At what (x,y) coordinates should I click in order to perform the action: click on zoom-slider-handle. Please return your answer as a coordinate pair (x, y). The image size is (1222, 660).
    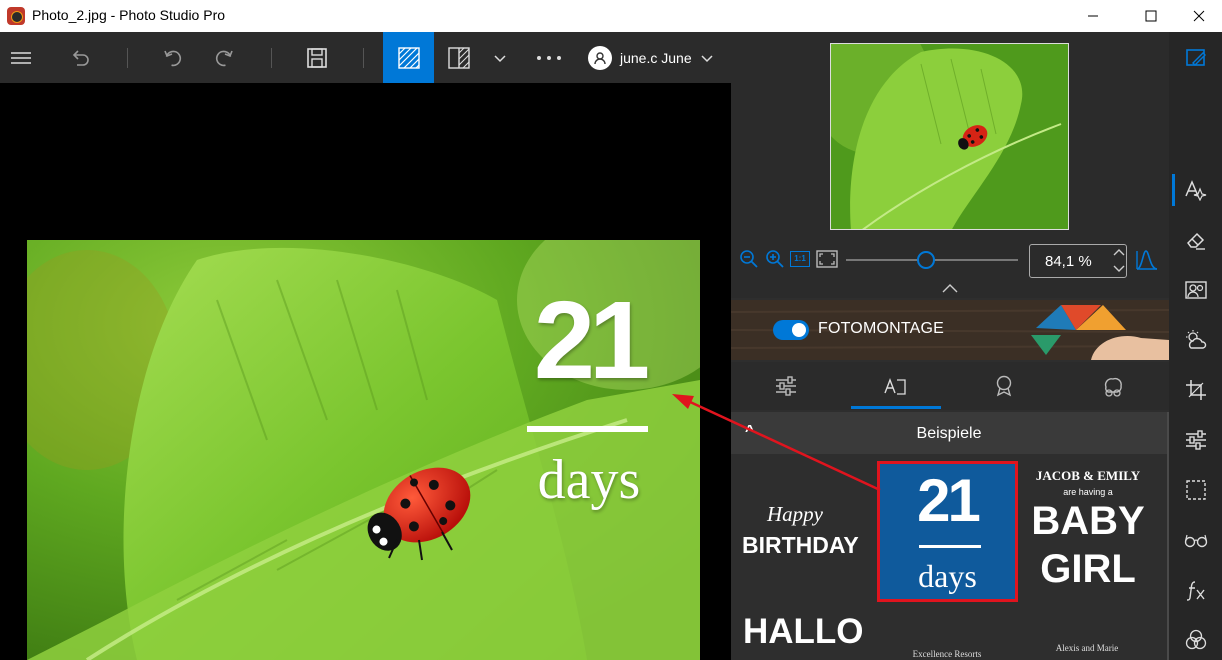
    Looking at the image, I should click on (926, 260).